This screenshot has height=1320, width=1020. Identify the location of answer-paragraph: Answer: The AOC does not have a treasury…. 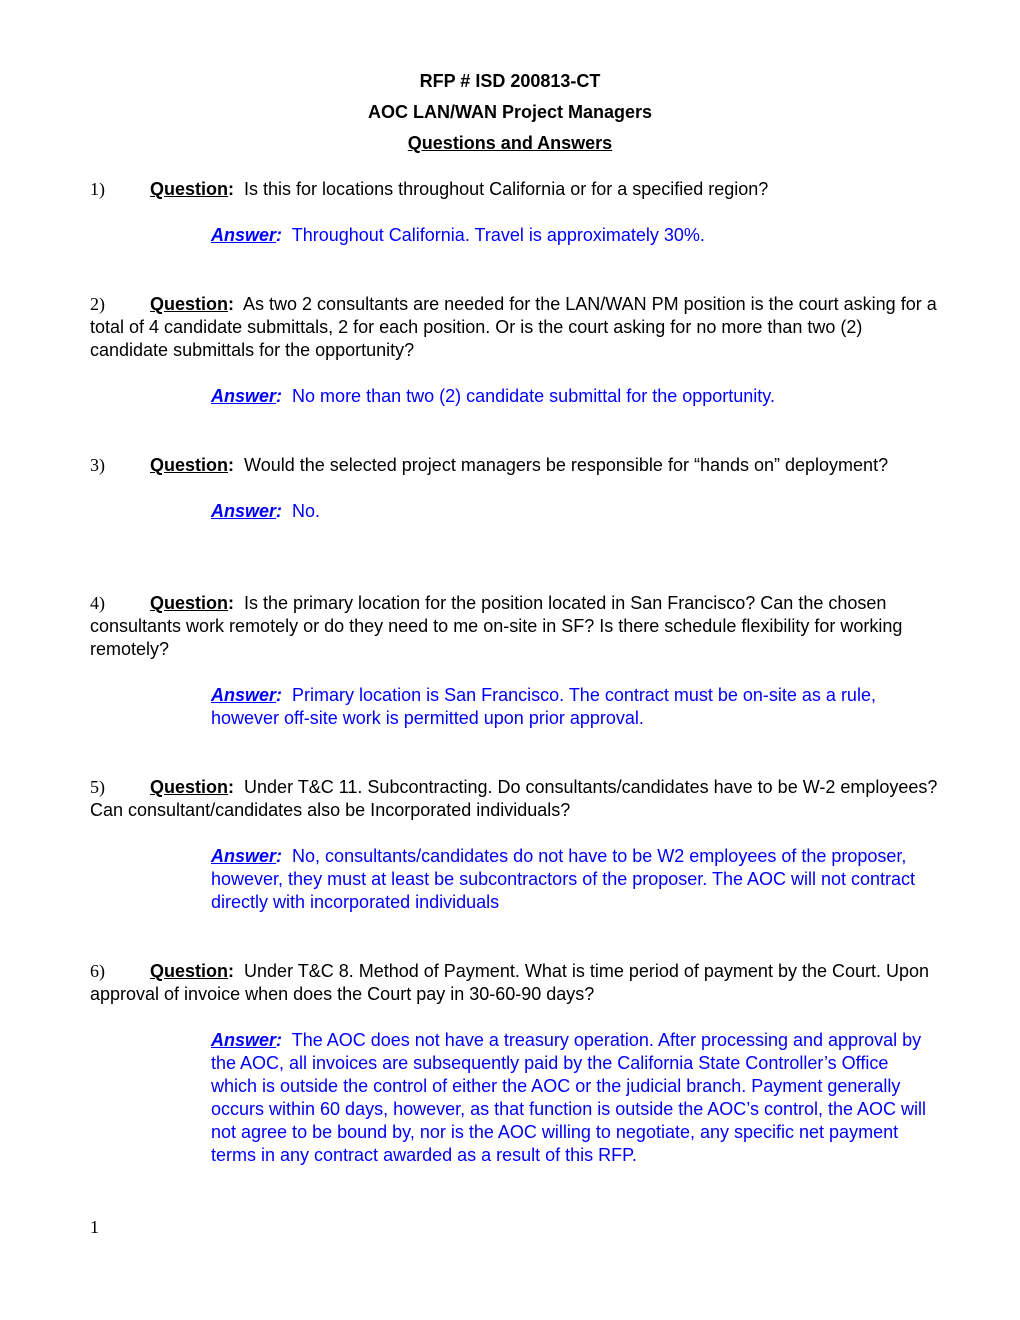
(571, 1098).